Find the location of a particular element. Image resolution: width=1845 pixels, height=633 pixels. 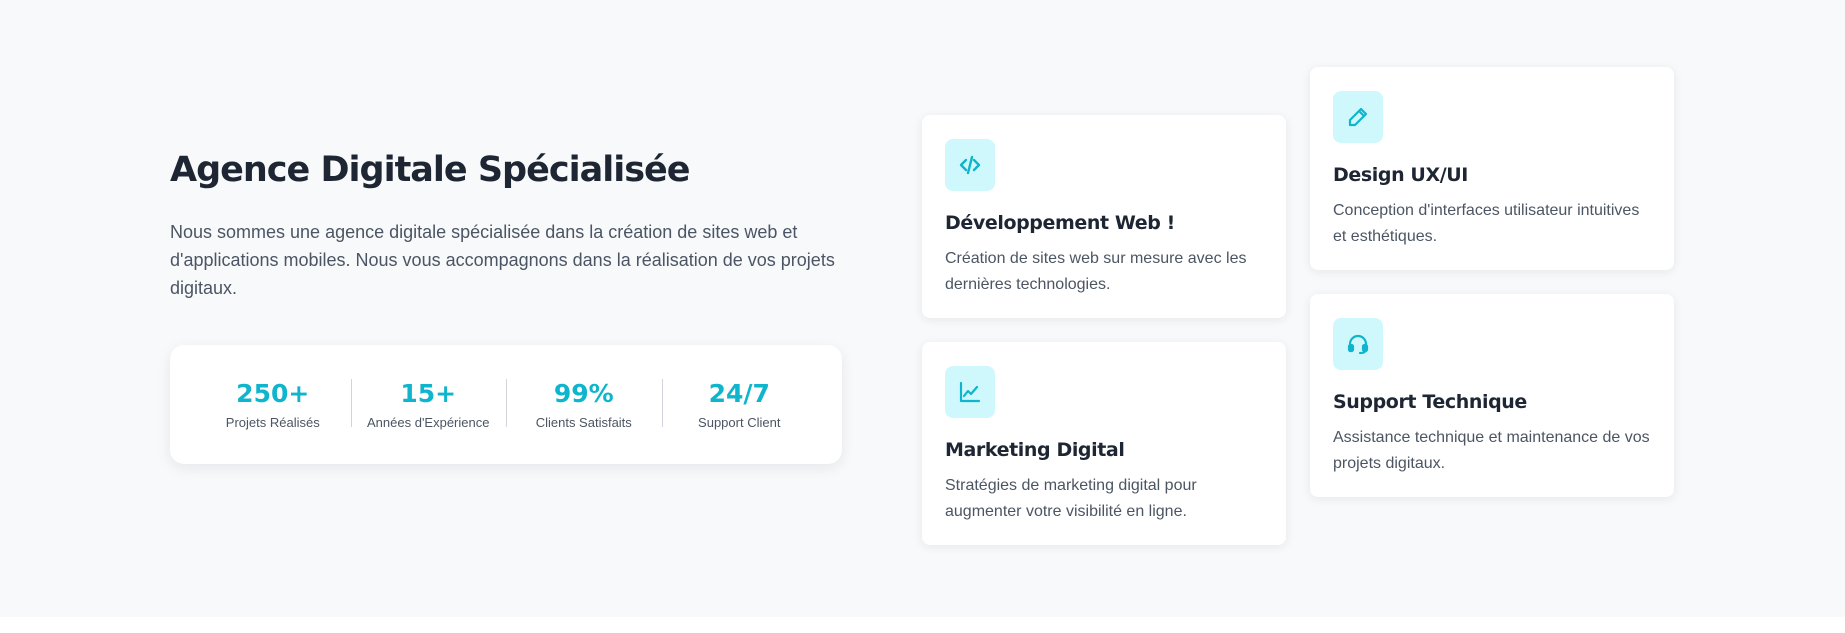

stat-experience: 15+ Années d'Expérience is located at coordinates (428, 404).